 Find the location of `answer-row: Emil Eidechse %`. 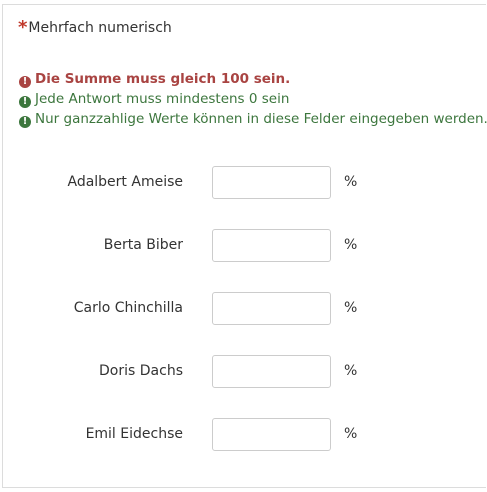

answer-row: Emil Eidechse % is located at coordinates (245, 435).